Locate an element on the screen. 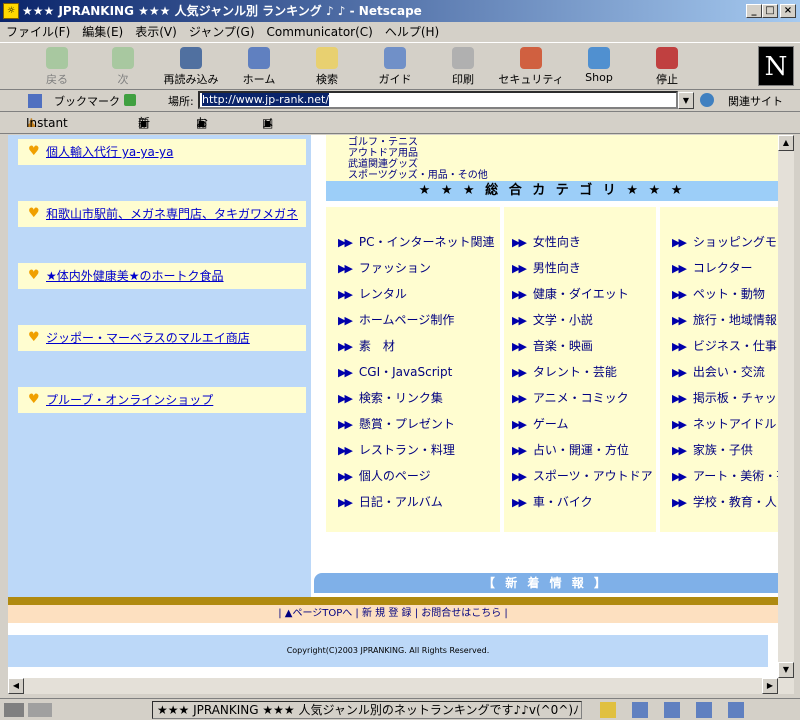  navigation-toolbar: 戻る 次 再読み込み ホーム 検索 ガイド 印刷 セキュリティ Shop 停止 is located at coordinates (400, 66).